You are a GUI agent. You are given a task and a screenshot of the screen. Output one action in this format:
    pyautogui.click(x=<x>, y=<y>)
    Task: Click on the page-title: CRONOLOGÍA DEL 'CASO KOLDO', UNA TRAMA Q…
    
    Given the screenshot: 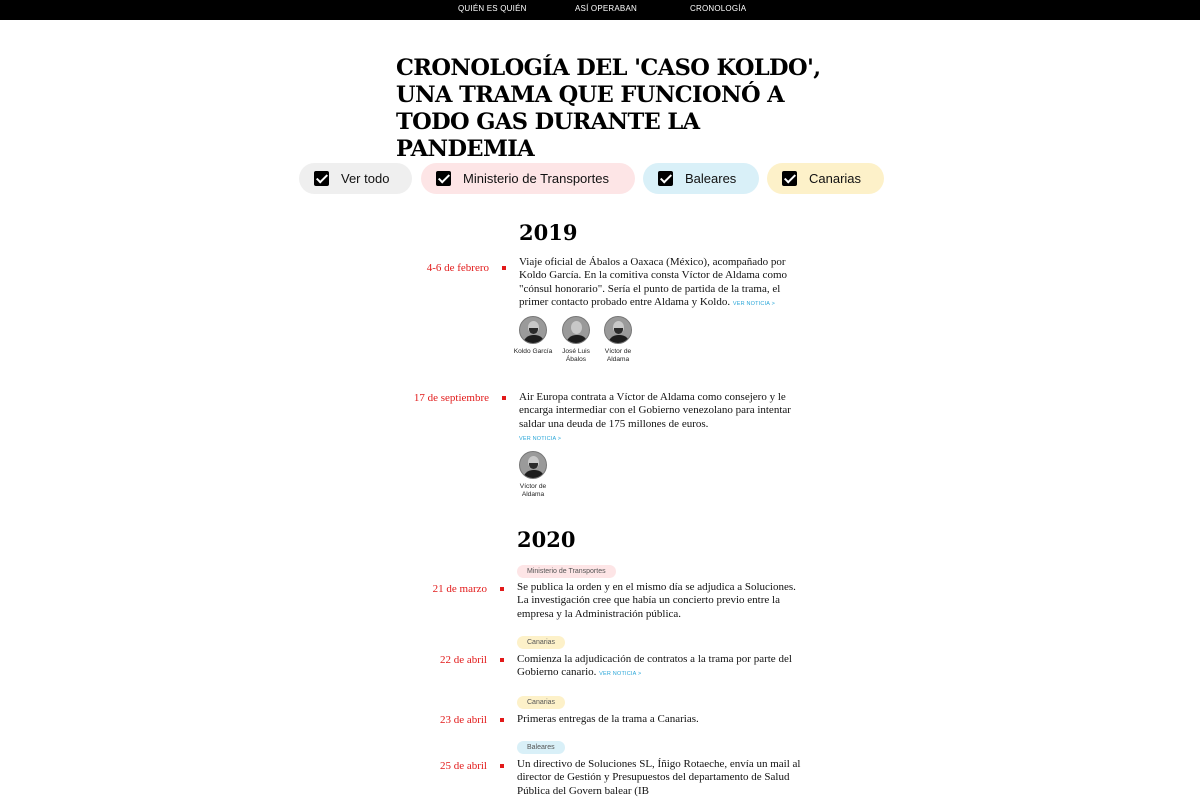 What is the action you would take?
    pyautogui.click(x=608, y=108)
    